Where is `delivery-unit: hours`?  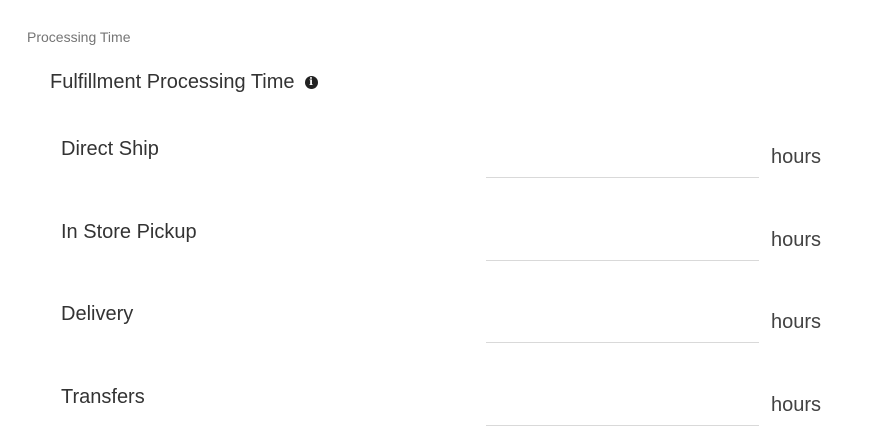
delivery-unit: hours is located at coordinates (796, 322).